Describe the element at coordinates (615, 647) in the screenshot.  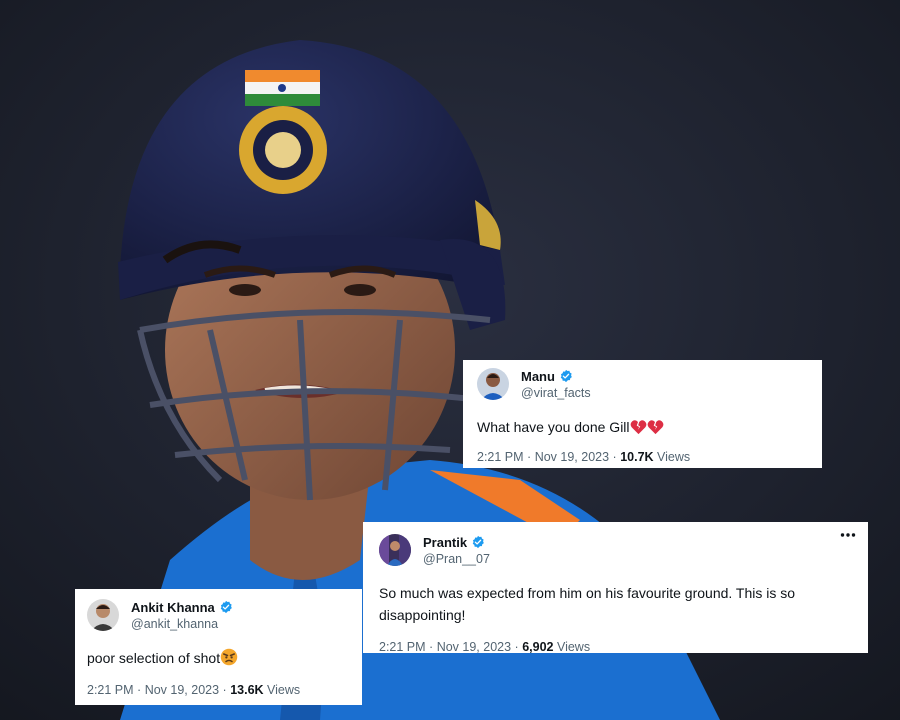
I see `tweet-meta: 2:21 PM · Nov 19, 2023 · 6,902 Views` at that location.